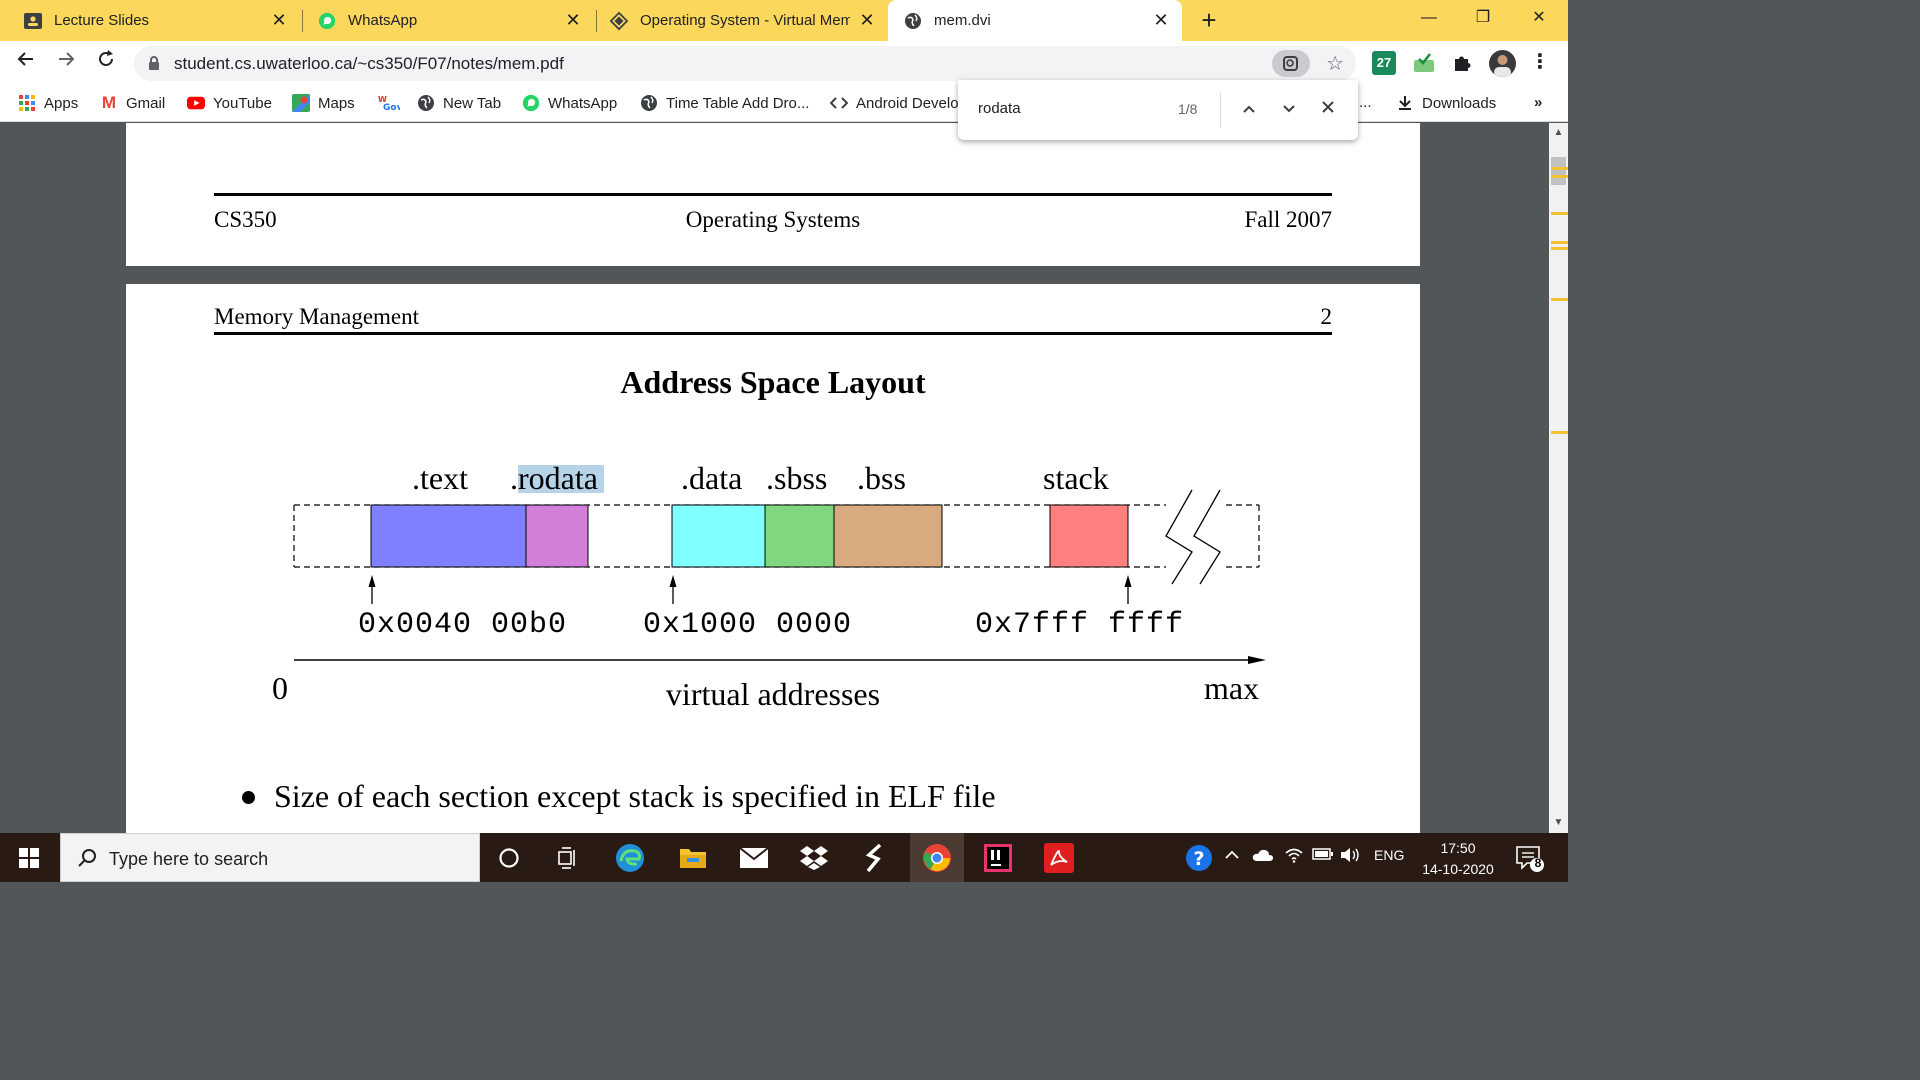  I want to click on taskbar-search-box: Type here to search, so click(270, 857).